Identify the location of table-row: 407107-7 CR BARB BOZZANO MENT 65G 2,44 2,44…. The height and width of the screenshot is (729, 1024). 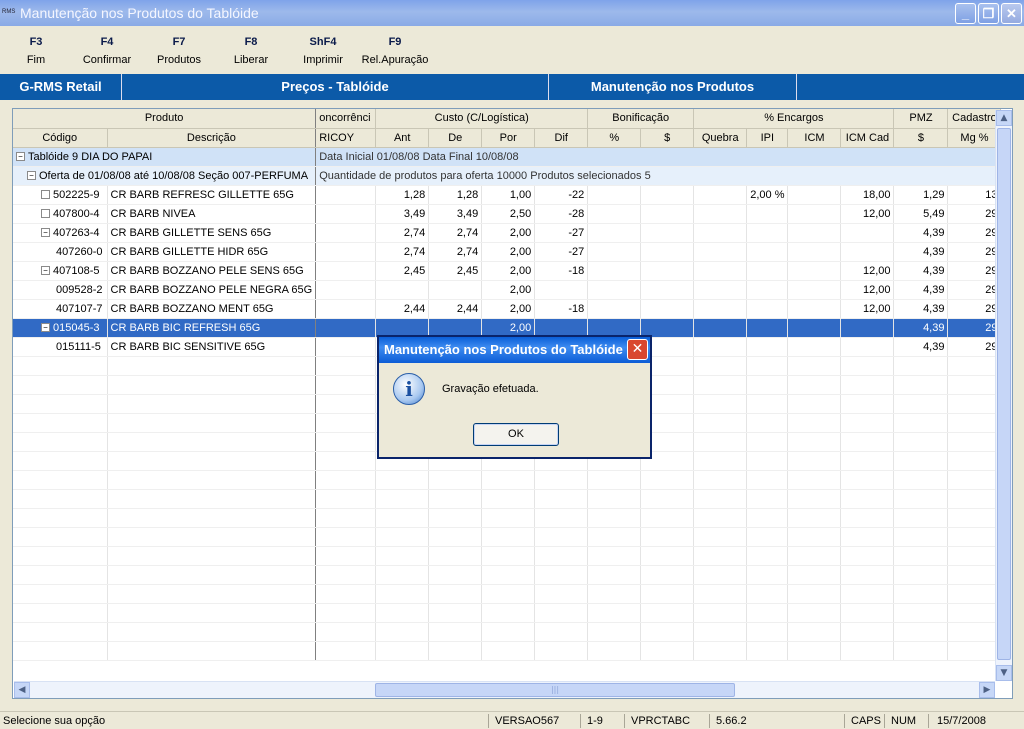
(507, 309).